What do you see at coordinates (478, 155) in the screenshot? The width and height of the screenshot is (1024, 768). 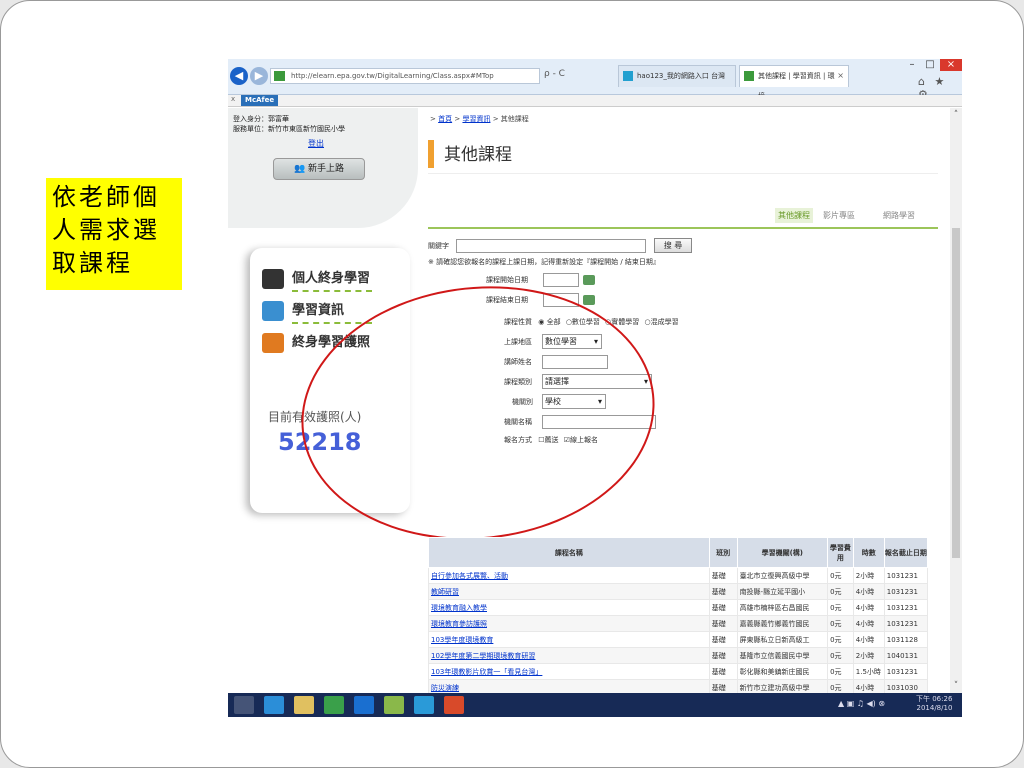 I see `page-title: 其他課程` at bounding box center [478, 155].